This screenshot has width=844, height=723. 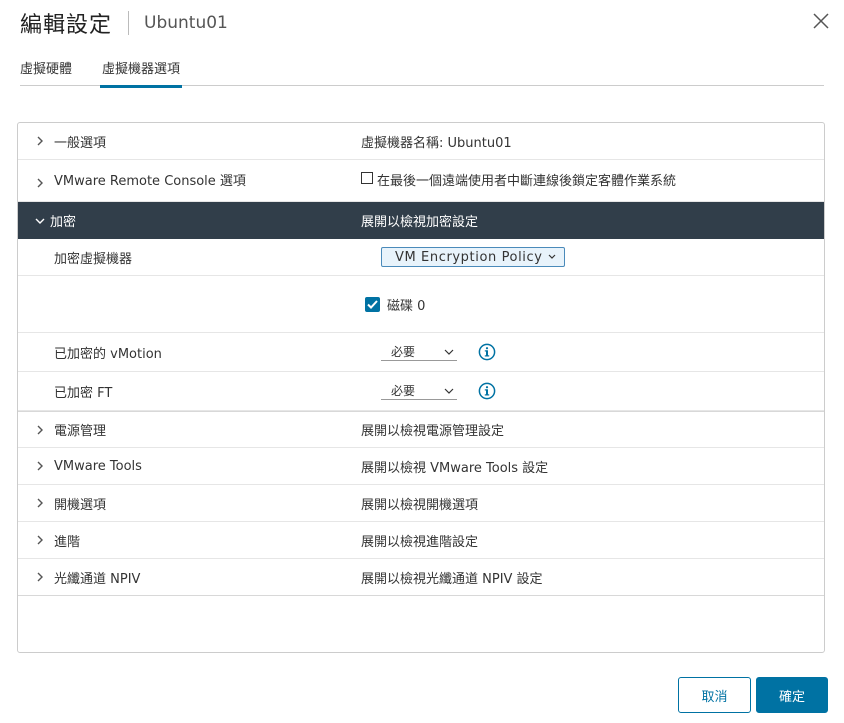 I want to click on encryption-hint: 展開以檢視加密設定, so click(x=420, y=222).